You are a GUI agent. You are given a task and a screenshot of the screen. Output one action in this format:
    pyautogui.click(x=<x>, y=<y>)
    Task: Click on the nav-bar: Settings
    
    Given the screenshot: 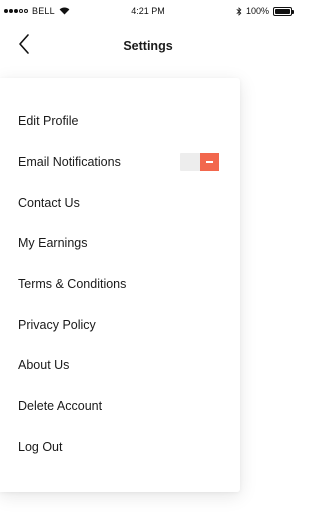 What is the action you would take?
    pyautogui.click(x=148, y=46)
    